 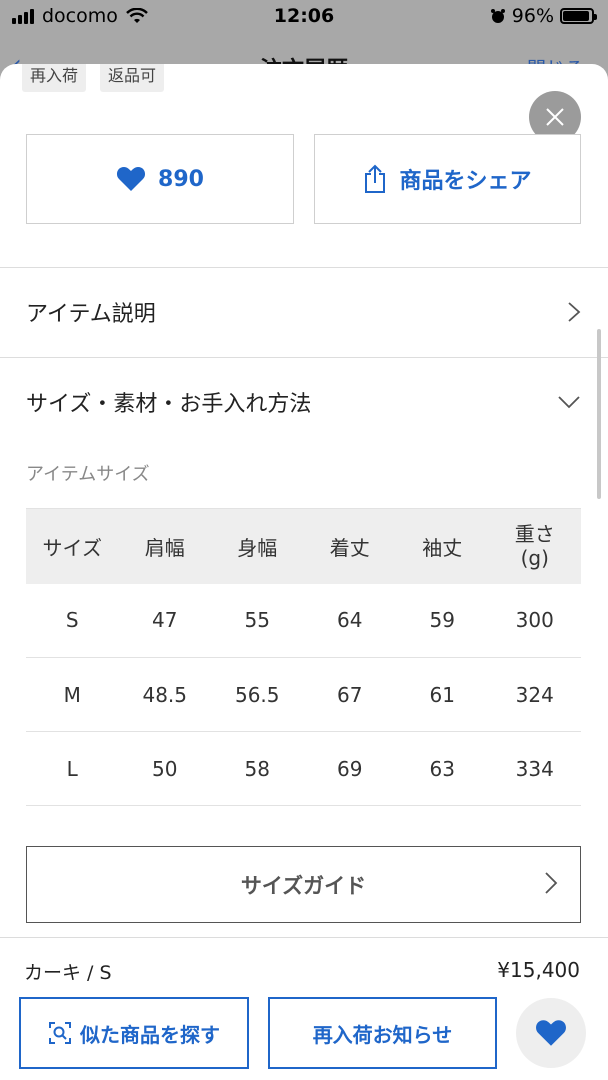 I want to click on table-cell: 67, so click(x=349, y=694).